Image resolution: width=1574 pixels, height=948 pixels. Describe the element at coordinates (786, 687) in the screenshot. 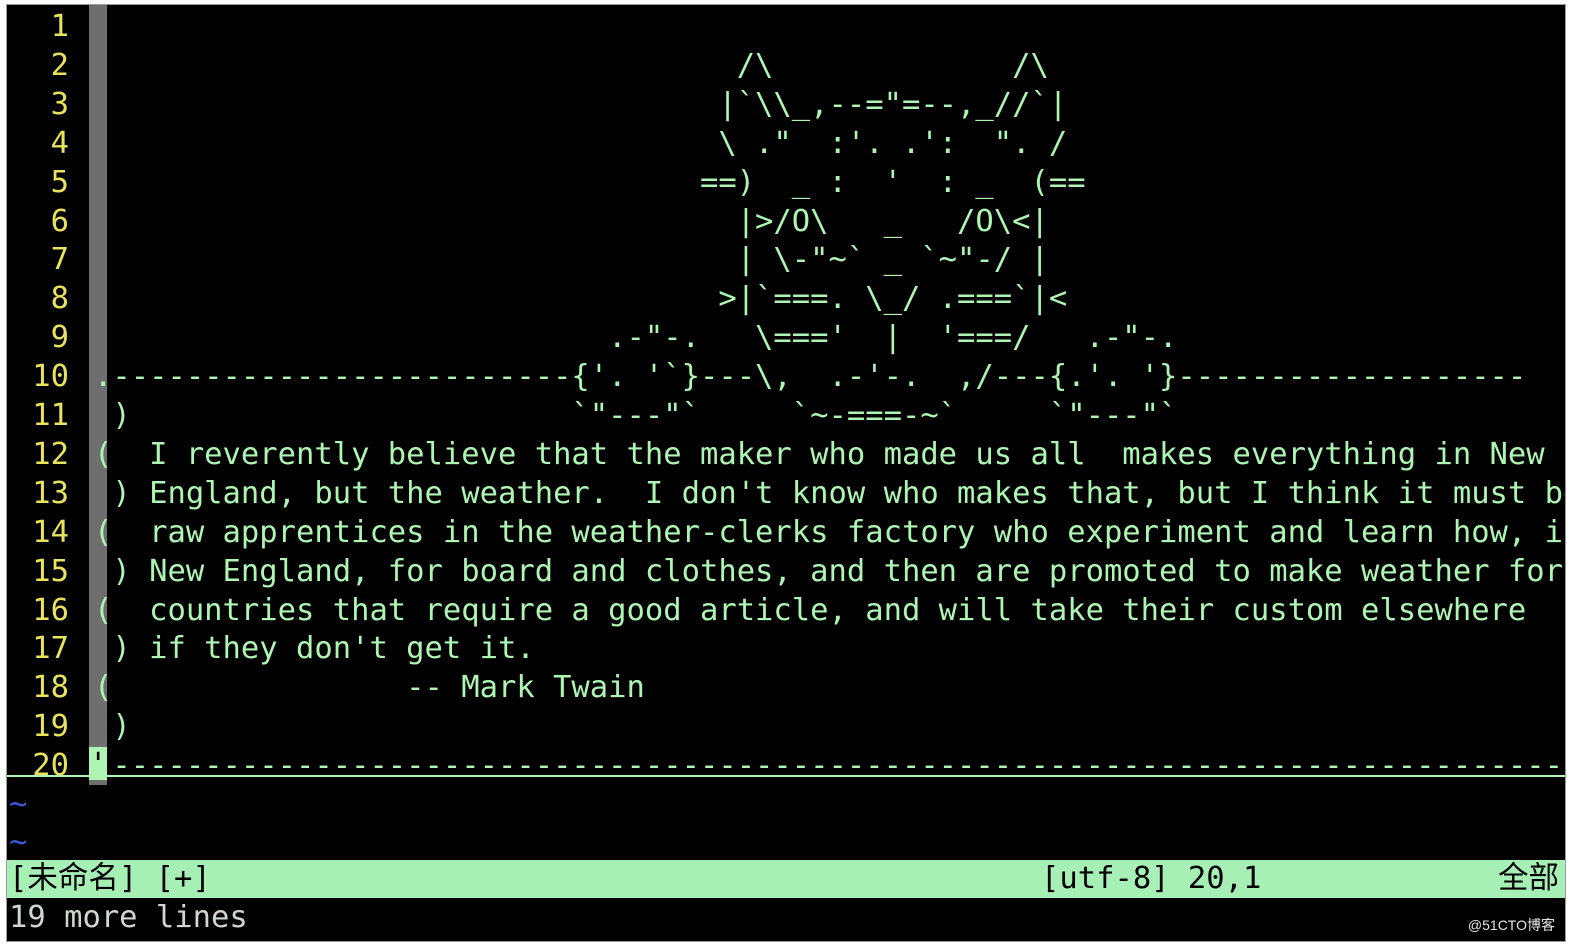

I see `buffer-line: 18 ( -- Mark Twain` at that location.